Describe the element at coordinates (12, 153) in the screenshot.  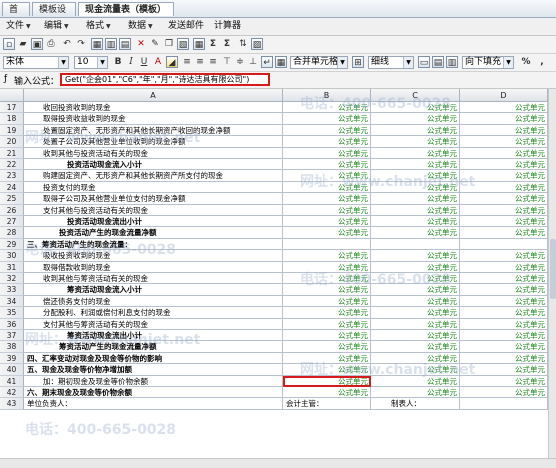
I see `row-number: 21` at that location.